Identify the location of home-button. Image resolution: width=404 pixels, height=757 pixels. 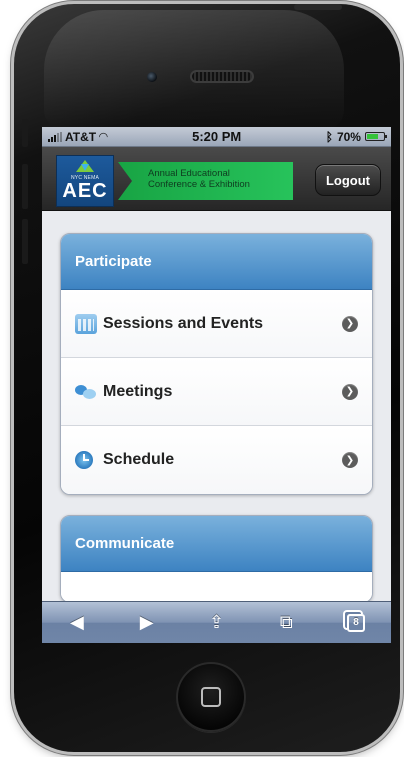
(211, 697).